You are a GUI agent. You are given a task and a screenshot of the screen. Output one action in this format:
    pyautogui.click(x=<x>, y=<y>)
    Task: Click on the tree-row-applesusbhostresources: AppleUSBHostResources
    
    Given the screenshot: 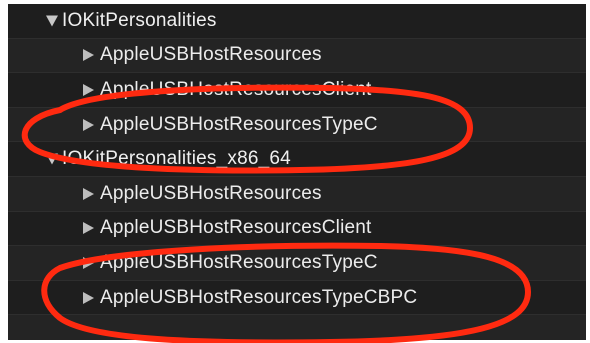 What is the action you would take?
    pyautogui.click(x=297, y=56)
    